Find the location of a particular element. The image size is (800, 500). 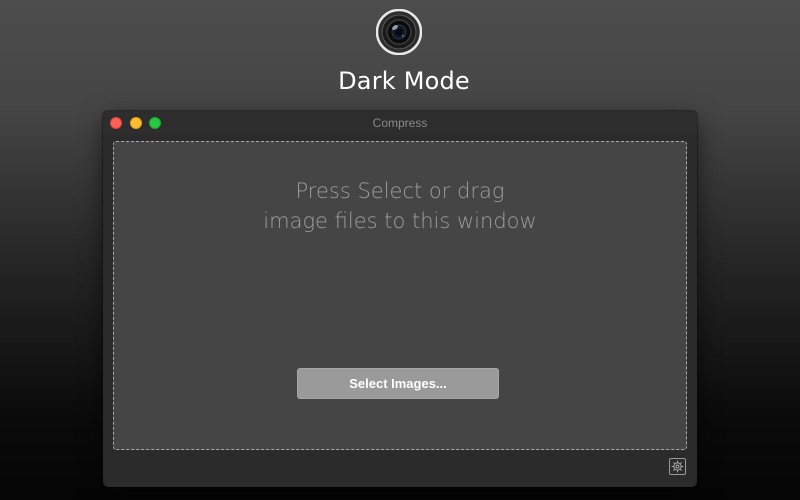

minimize-window-button is located at coordinates (136, 123).